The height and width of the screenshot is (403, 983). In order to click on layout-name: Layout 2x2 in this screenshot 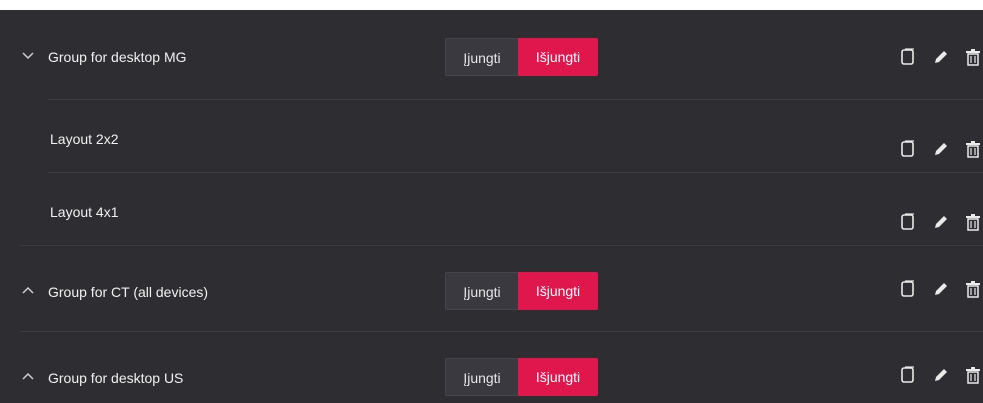, I will do `click(84, 139)`.